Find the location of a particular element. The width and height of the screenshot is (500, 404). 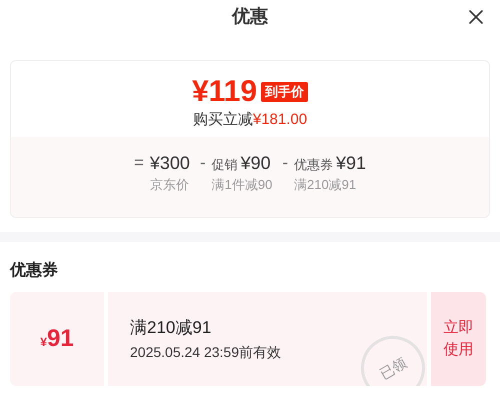

section-title: 优惠券 is located at coordinates (34, 270).